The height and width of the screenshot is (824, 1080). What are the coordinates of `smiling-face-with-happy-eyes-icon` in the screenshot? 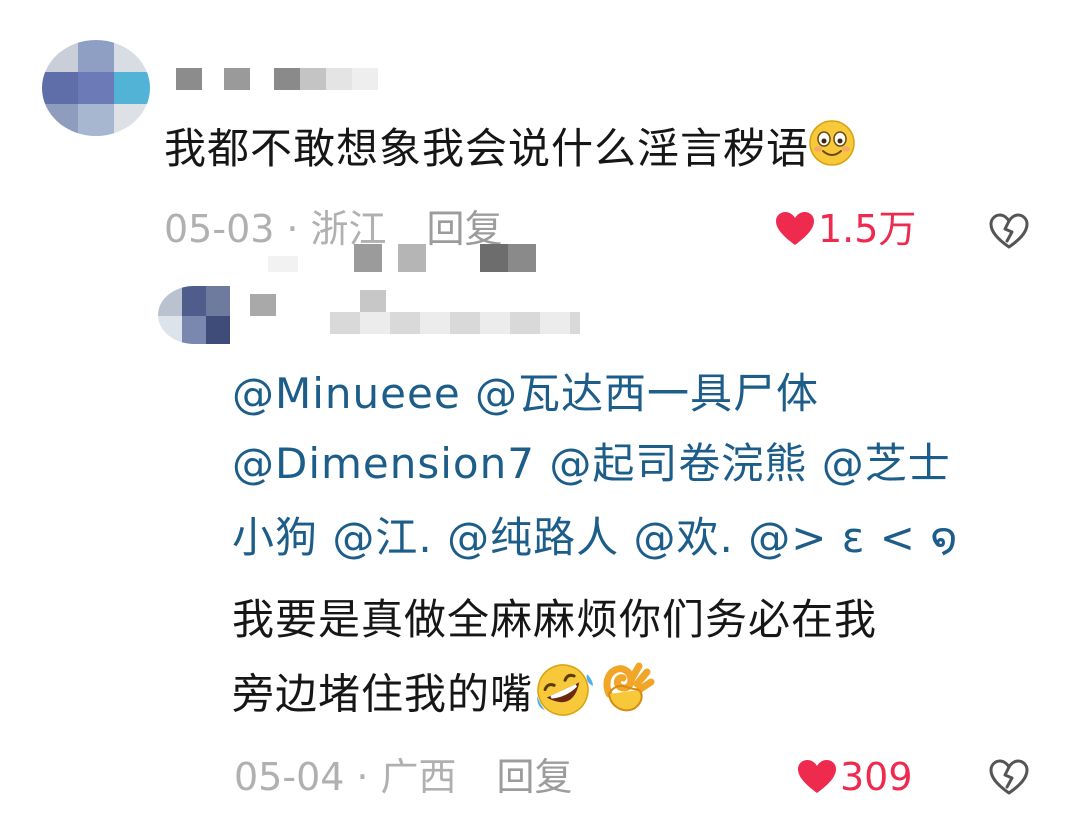 It's located at (832, 151).